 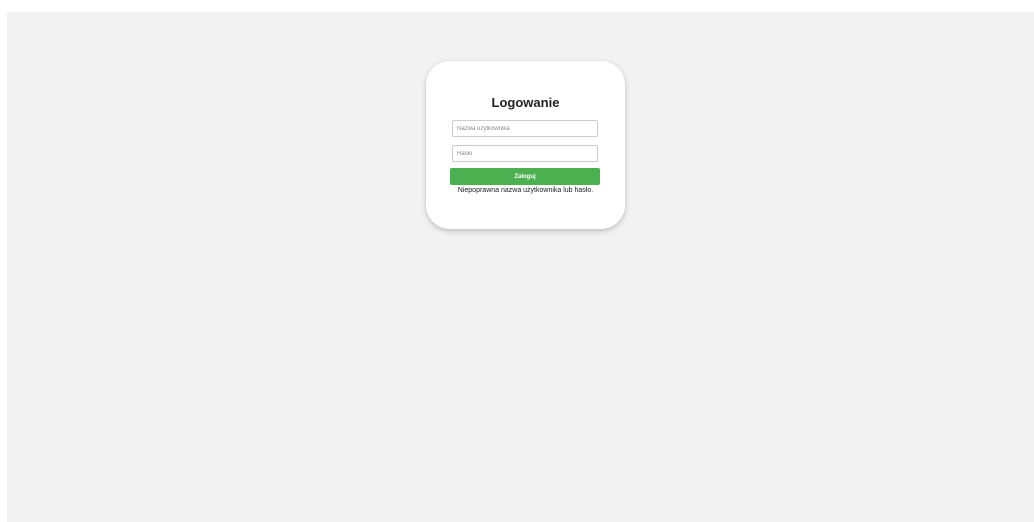 I want to click on error-message: Niepoprawna nazwa użytkownika lub hasło., so click(x=525, y=190).